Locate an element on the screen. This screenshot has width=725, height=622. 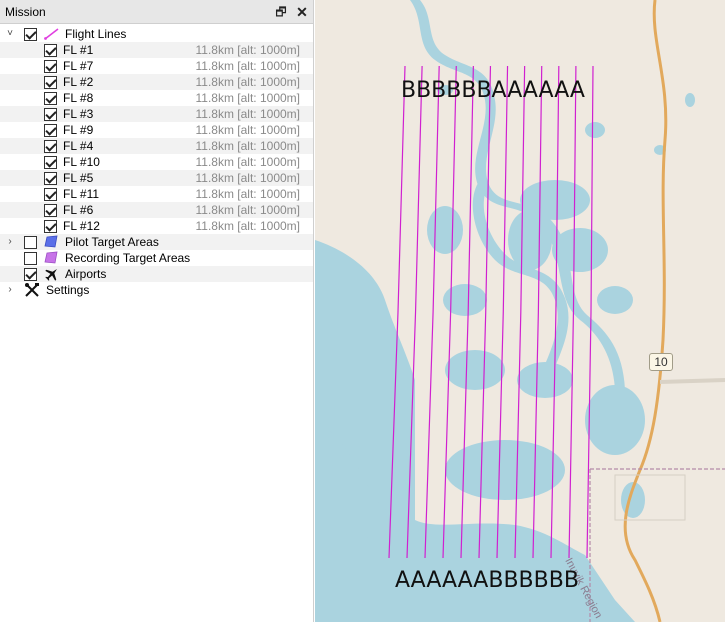
flight-line-start-labels: BBBBBBAAAAAA is located at coordinates (493, 90).